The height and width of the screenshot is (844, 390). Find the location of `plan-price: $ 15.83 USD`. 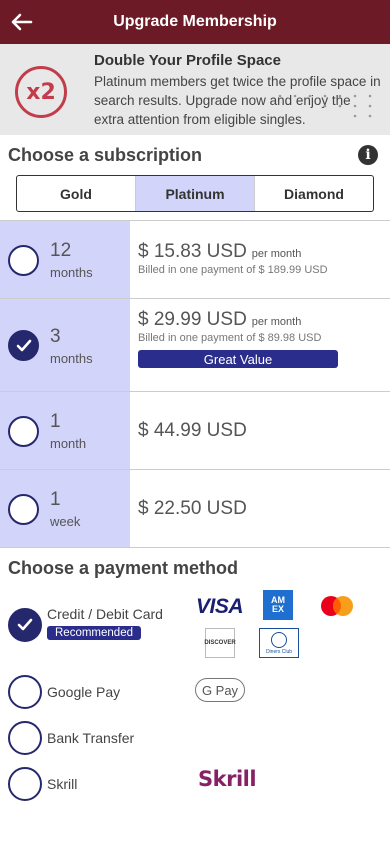

plan-price: $ 15.83 USD is located at coordinates (192, 251).